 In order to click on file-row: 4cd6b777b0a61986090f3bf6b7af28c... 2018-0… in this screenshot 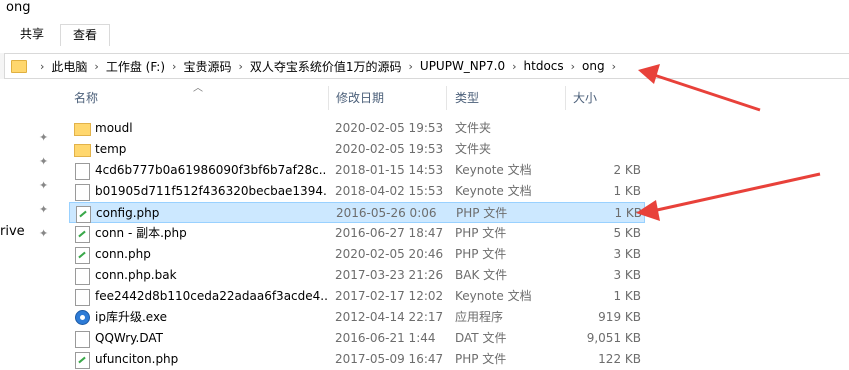, I will do `click(357, 170)`.